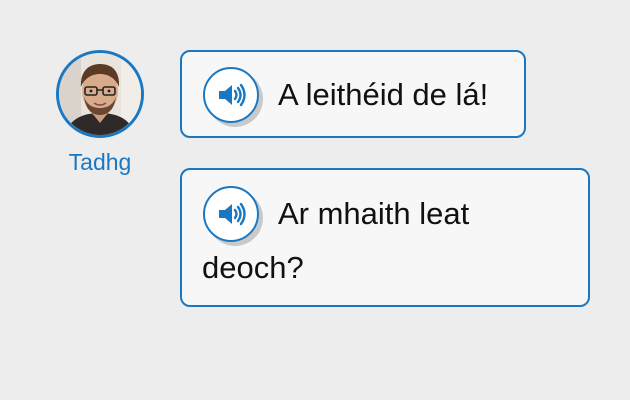  I want to click on person-photo-icon, so click(100, 94).